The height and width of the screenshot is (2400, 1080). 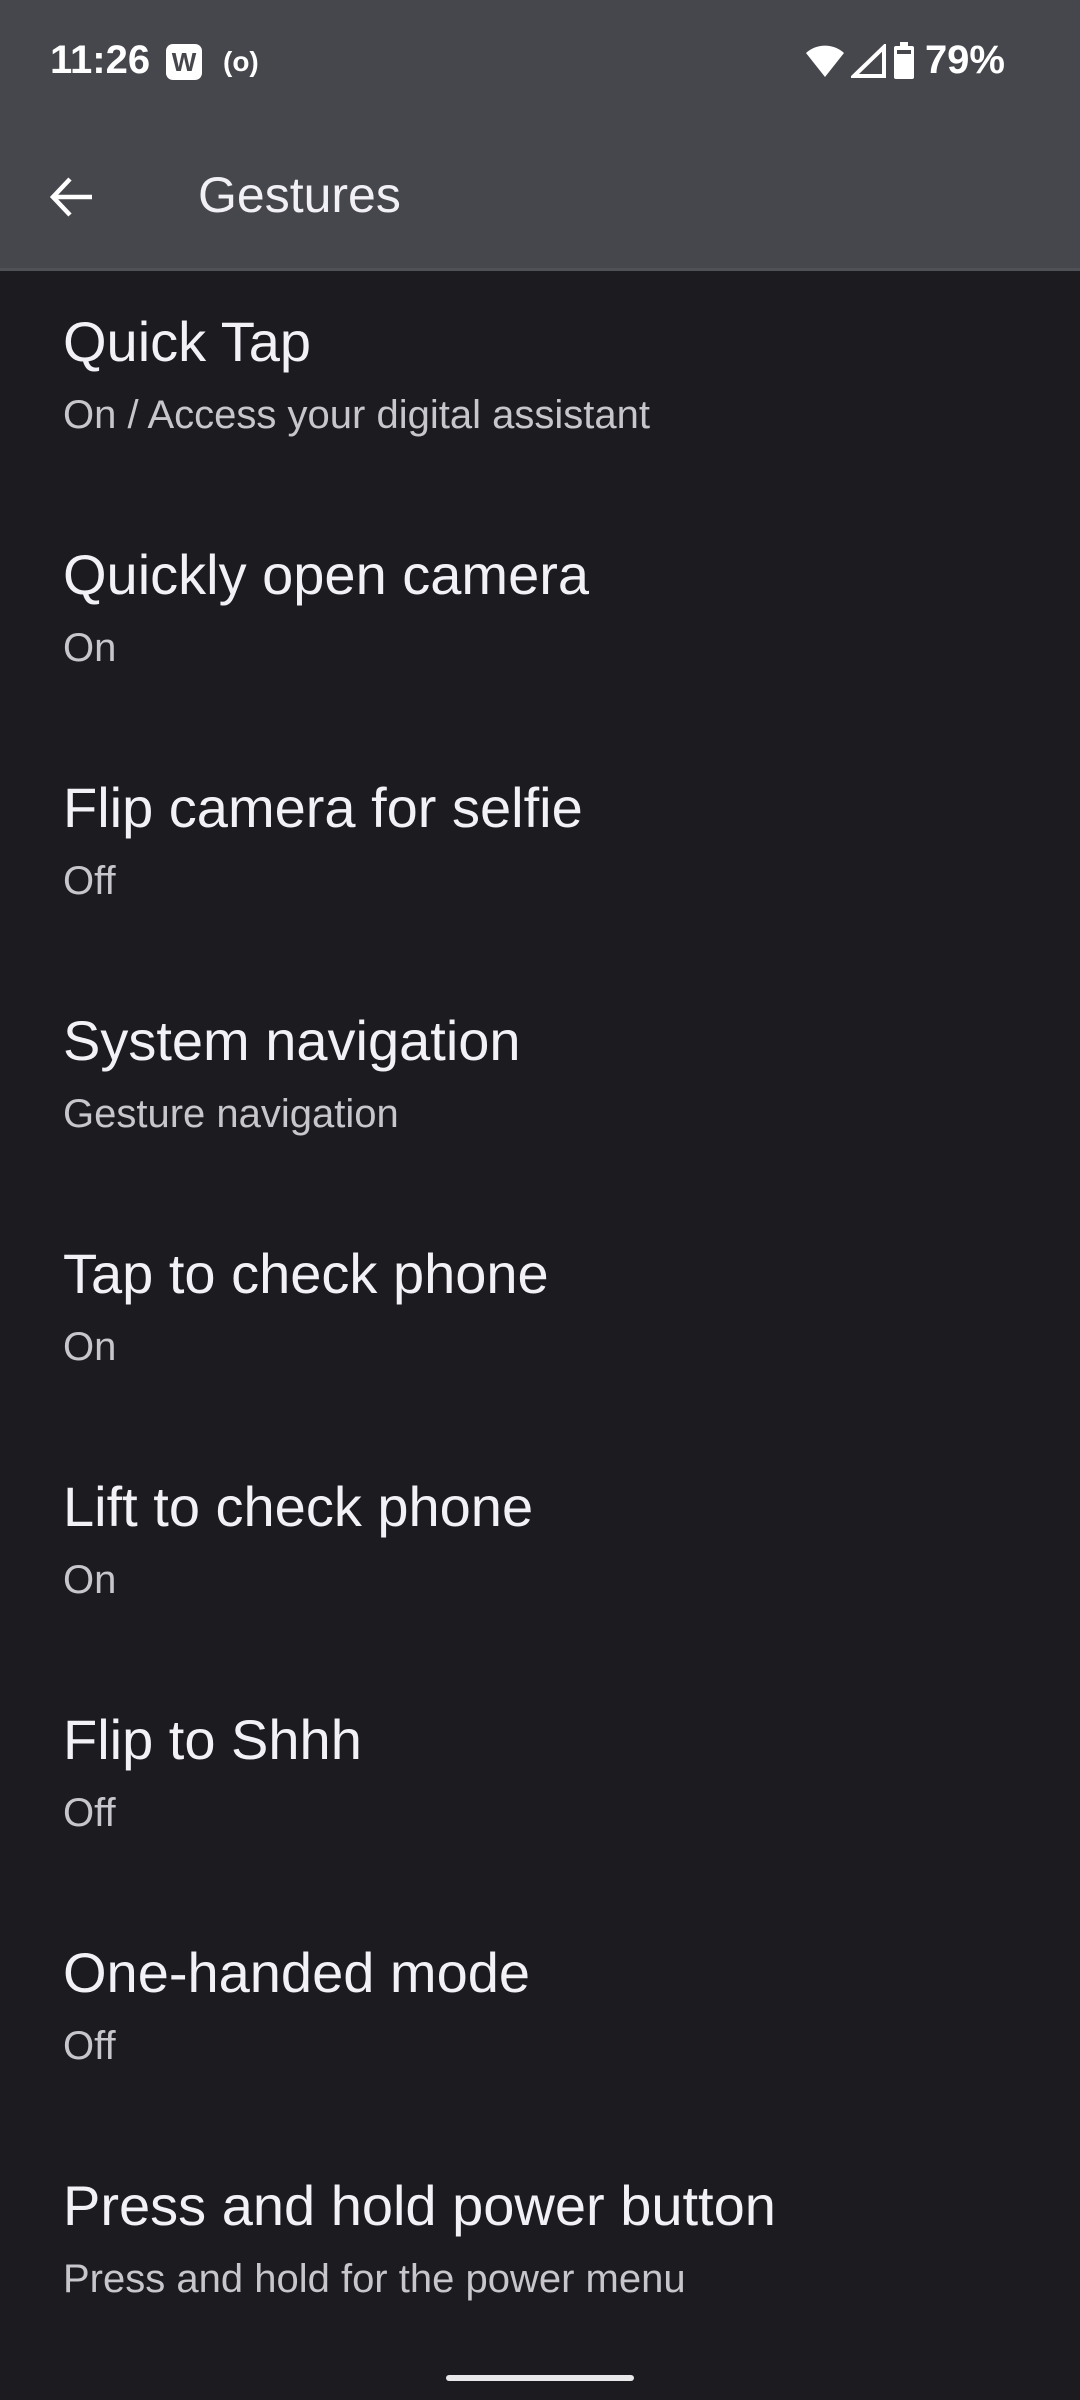 What do you see at coordinates (100, 60) in the screenshot?
I see `status-time: 11:26` at bounding box center [100, 60].